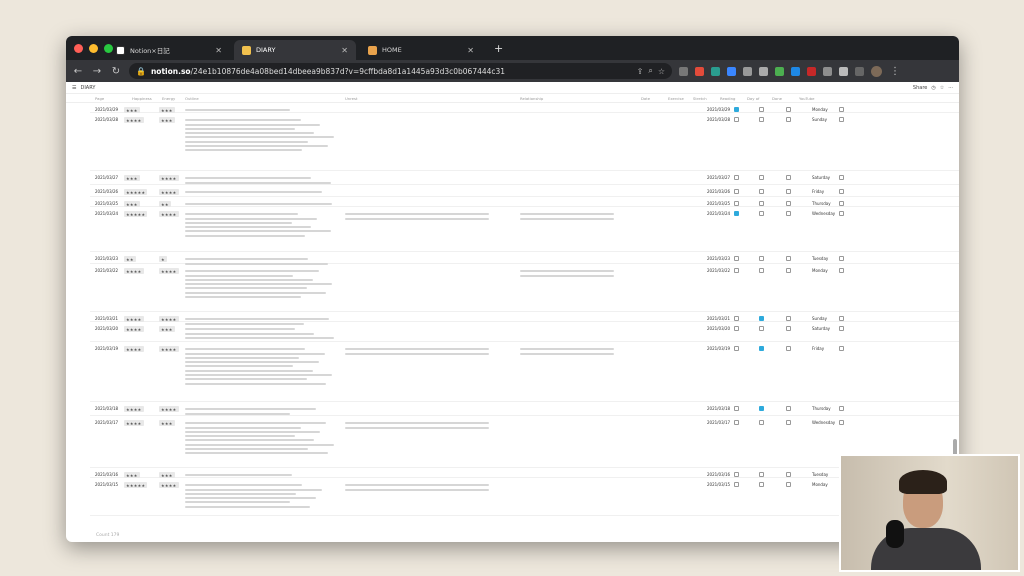 This screenshot has width=1024, height=576. What do you see at coordinates (524, 202) in the screenshot?
I see `table-row: 2021/03/25 ★★★ ★★ 2021/03/25 Thursday` at bounding box center [524, 202].